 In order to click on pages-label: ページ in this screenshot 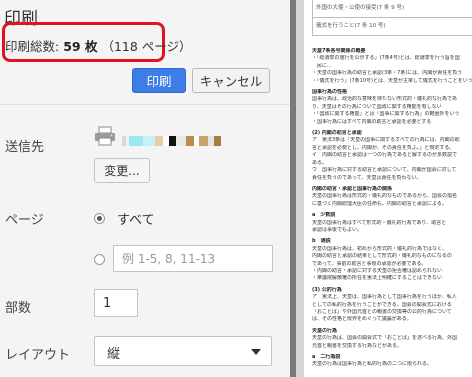, I will do `click(24, 220)`.